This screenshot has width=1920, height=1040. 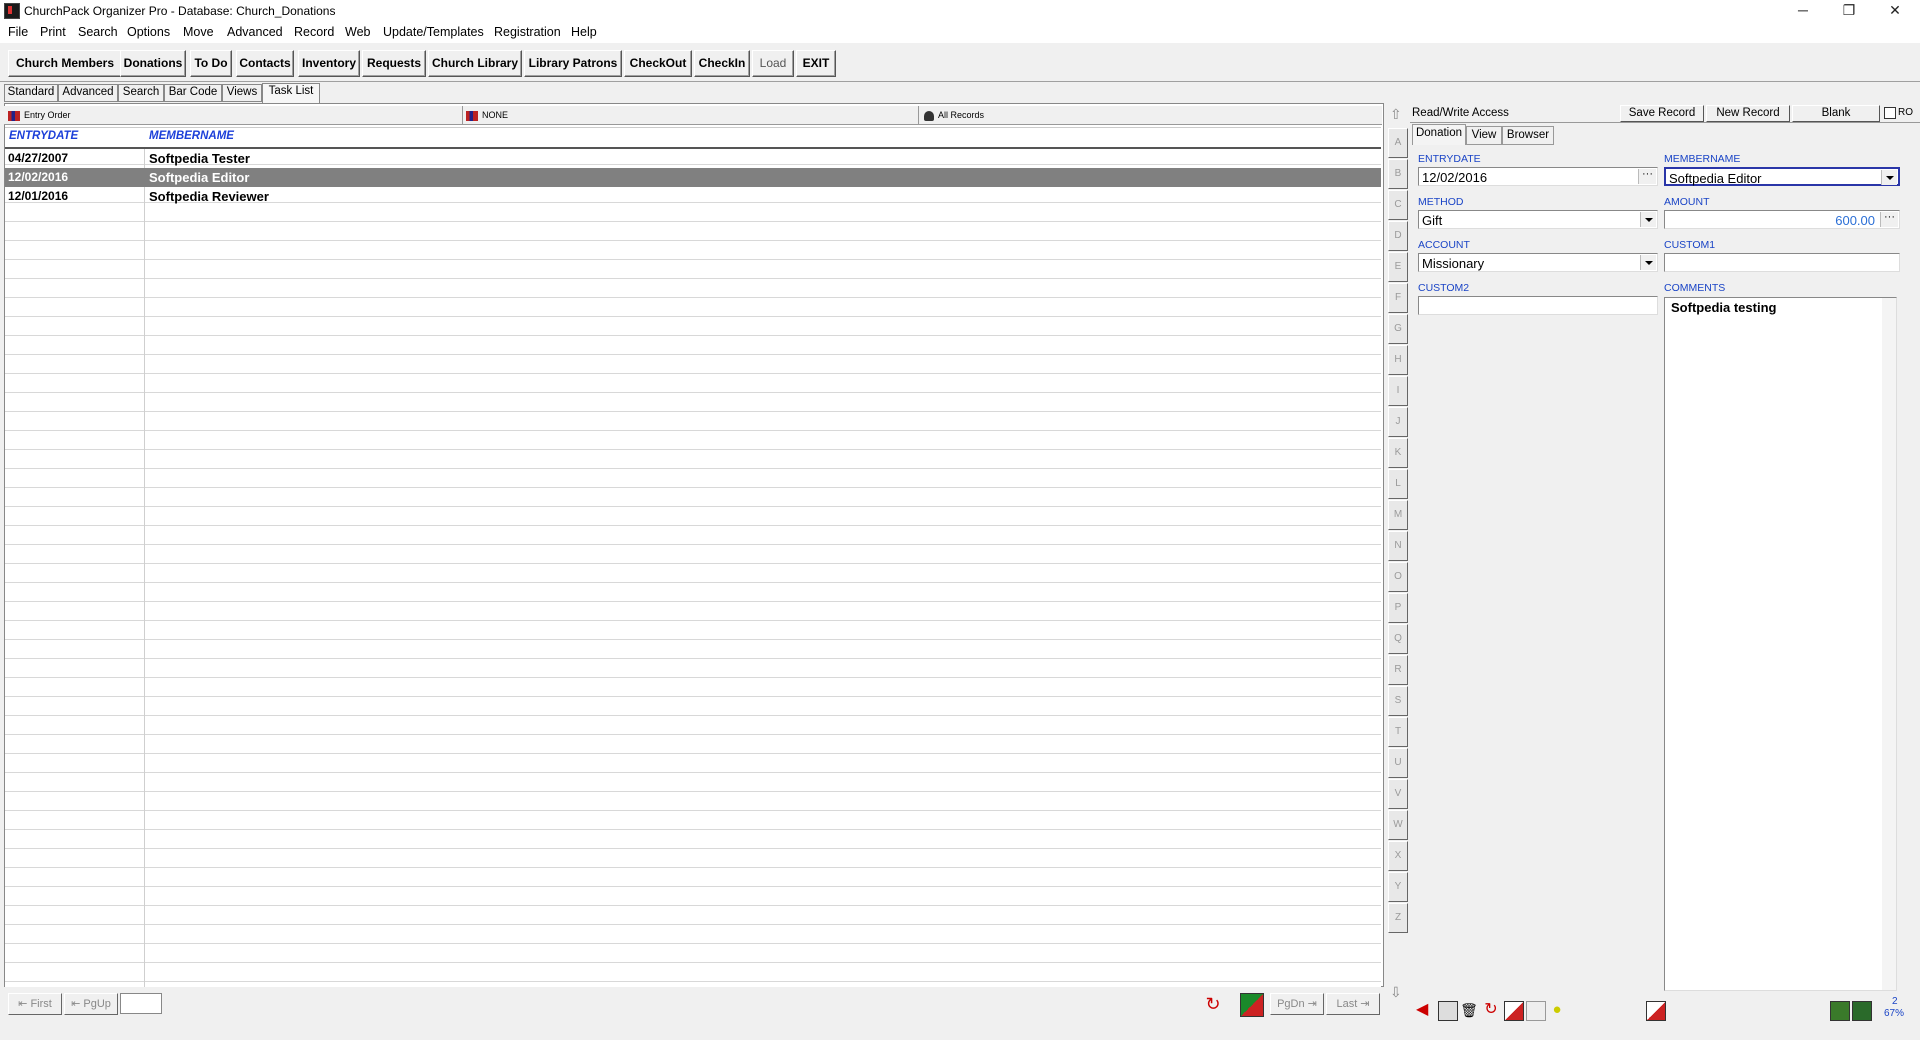 What do you see at coordinates (1398, 391) in the screenshot?
I see `alpha-index-i: I` at bounding box center [1398, 391].